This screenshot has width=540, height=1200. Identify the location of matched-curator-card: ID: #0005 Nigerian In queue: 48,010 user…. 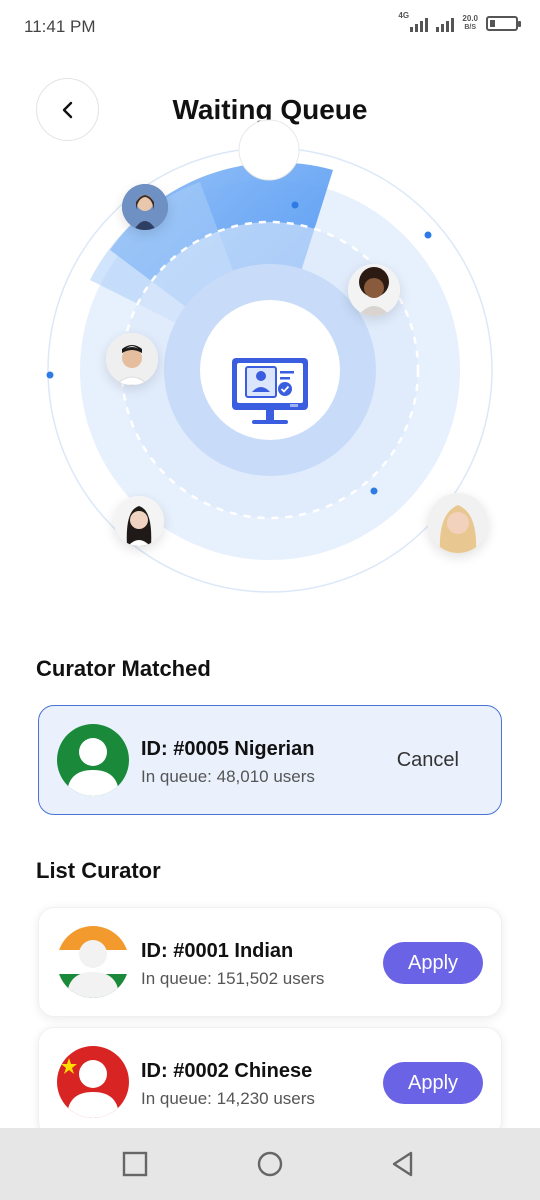
(270, 760).